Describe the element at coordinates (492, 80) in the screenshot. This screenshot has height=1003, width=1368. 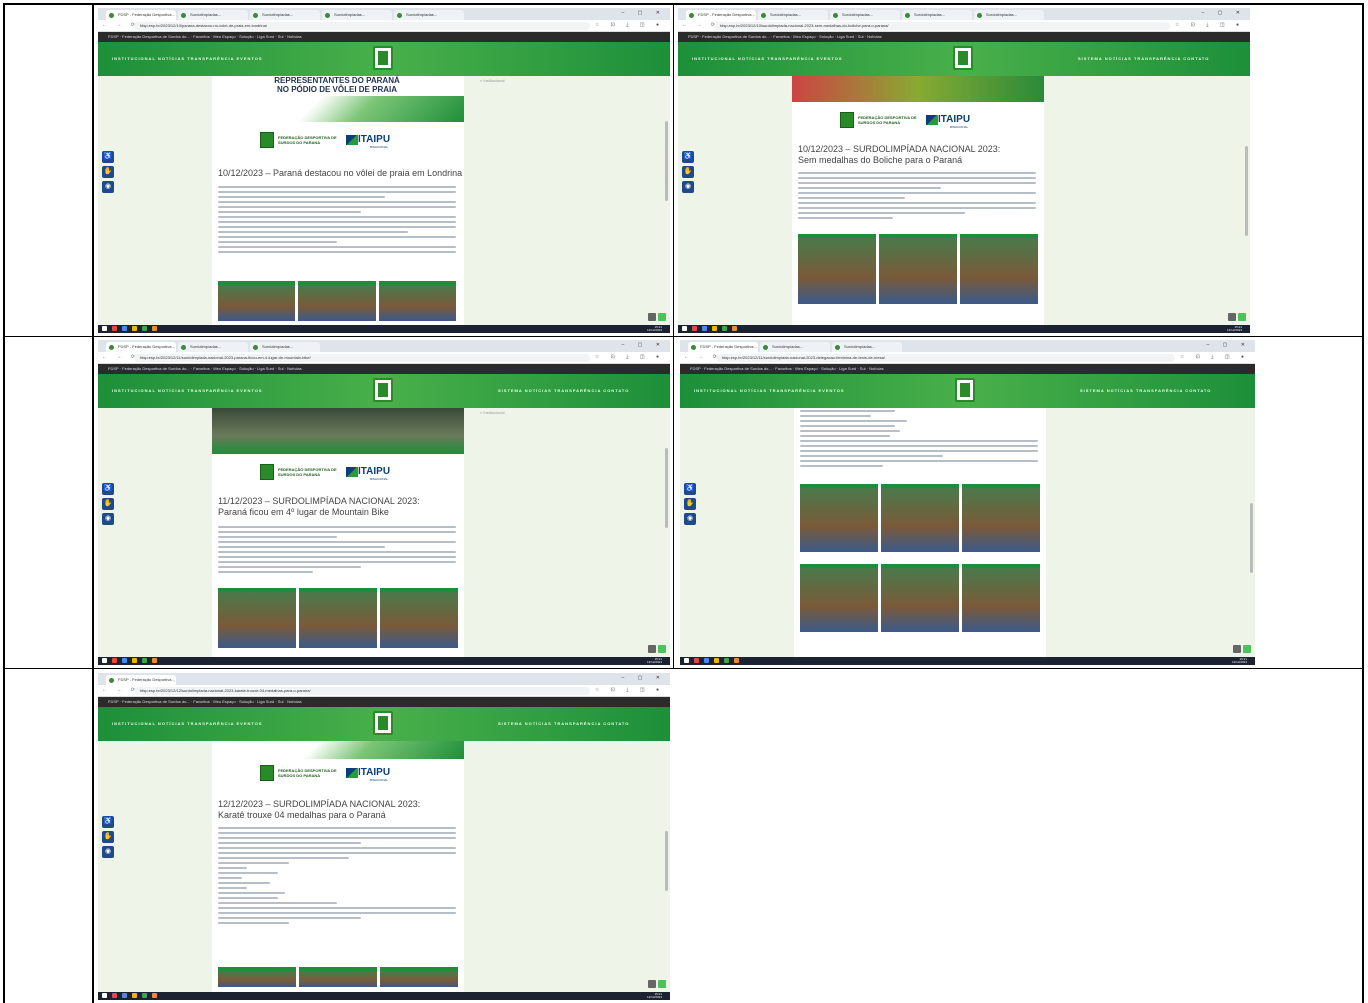
I see `sidebar-link: « Institucional` at that location.